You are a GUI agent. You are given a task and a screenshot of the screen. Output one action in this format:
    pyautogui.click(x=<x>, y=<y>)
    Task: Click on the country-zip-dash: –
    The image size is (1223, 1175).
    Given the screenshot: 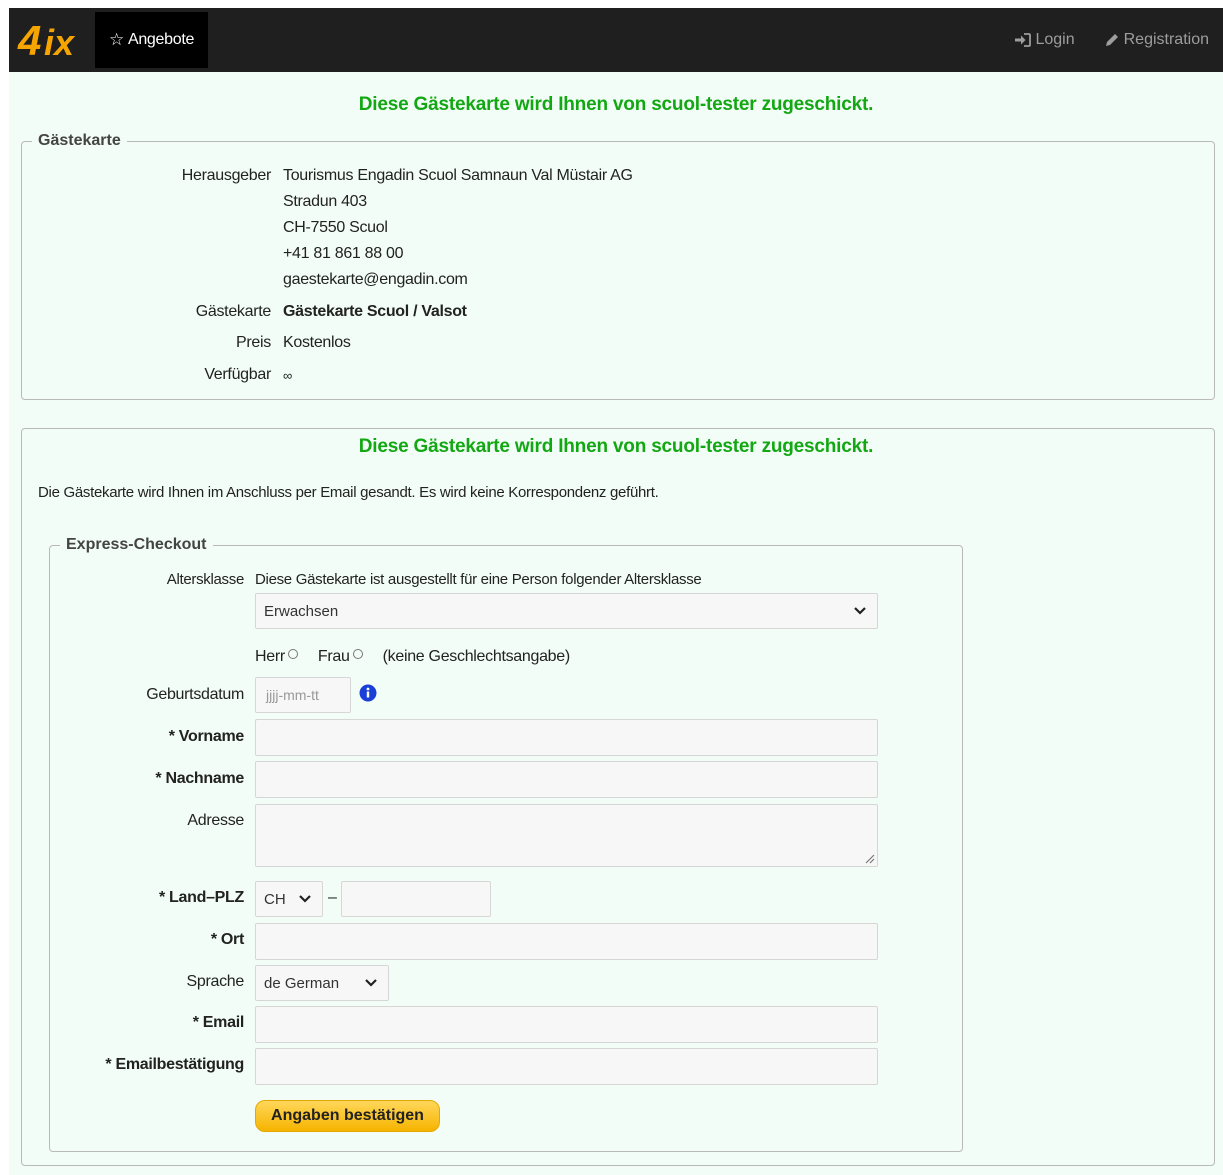 What is the action you would take?
    pyautogui.click(x=332, y=897)
    